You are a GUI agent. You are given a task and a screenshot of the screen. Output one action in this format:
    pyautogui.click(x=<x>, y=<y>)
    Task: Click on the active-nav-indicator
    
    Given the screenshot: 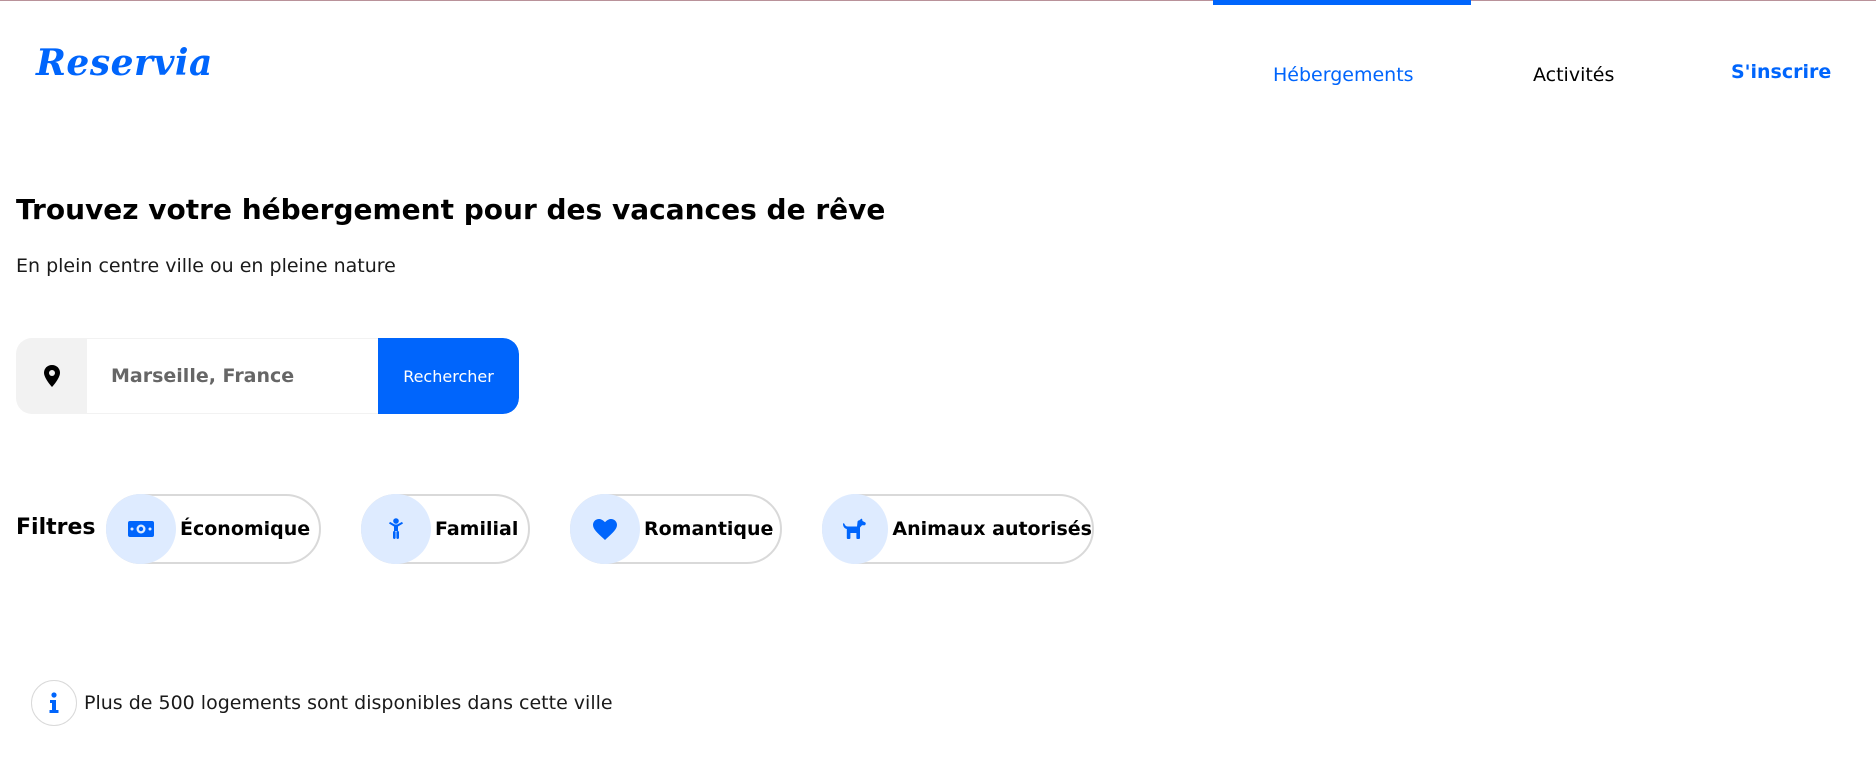 What is the action you would take?
    pyautogui.click(x=1342, y=2)
    